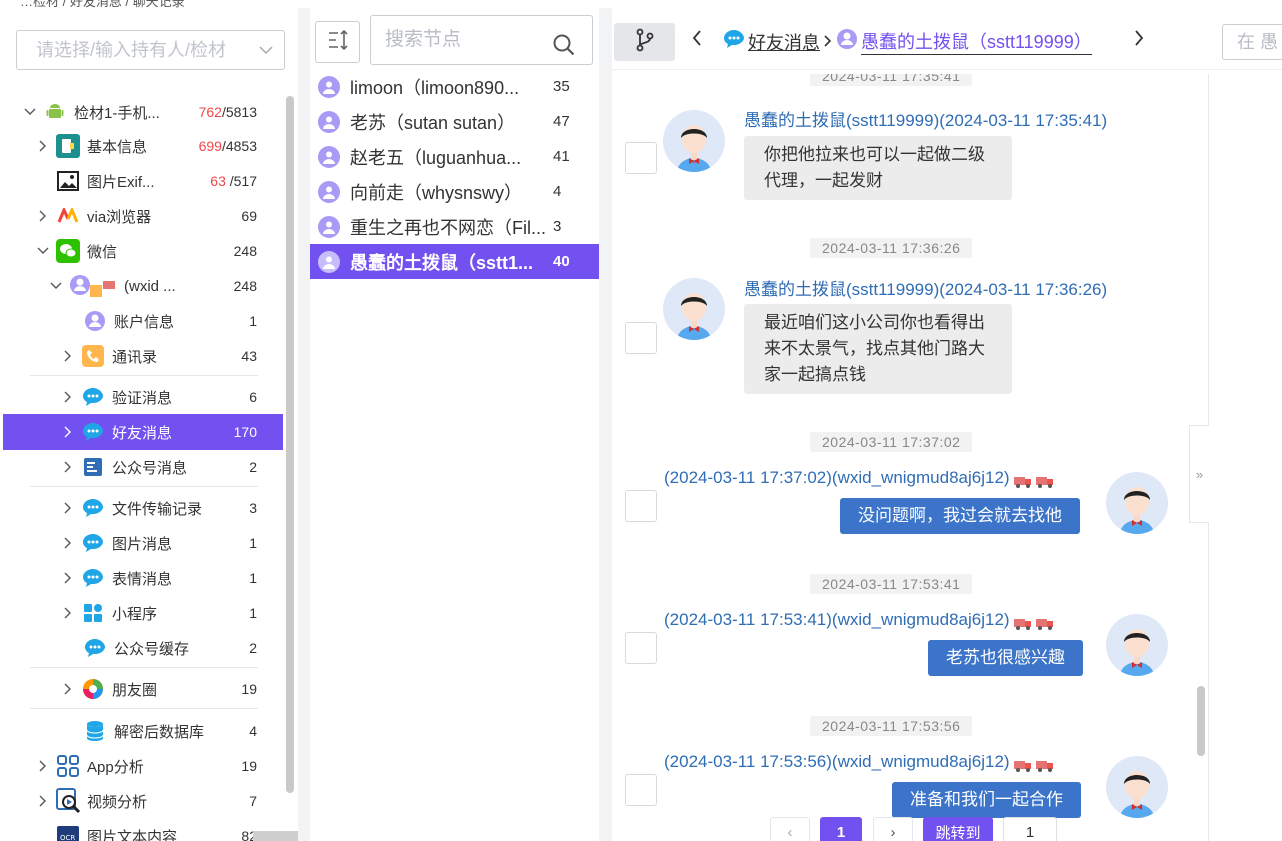 The width and height of the screenshot is (1282, 841). Describe the element at coordinates (697, 40) in the screenshot. I see `nav-back-icon` at that location.